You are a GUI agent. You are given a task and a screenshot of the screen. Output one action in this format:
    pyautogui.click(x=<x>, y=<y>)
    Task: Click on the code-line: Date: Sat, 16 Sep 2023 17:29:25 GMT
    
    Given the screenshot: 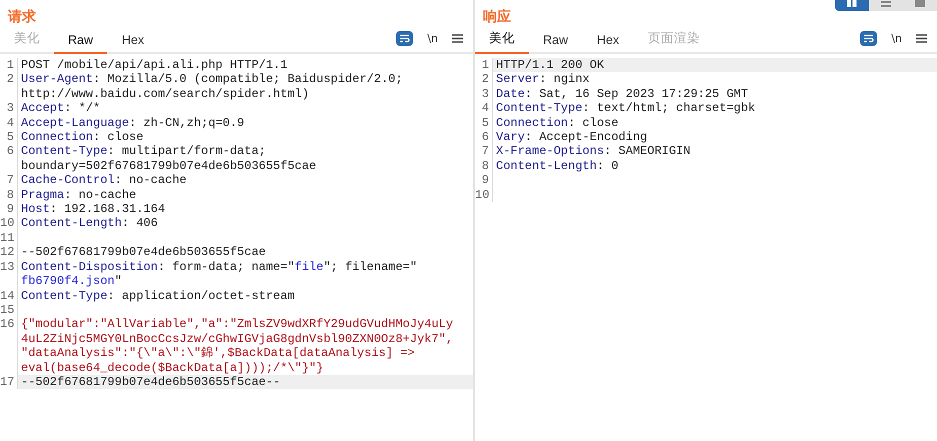 What is the action you would take?
    pyautogui.click(x=623, y=94)
    